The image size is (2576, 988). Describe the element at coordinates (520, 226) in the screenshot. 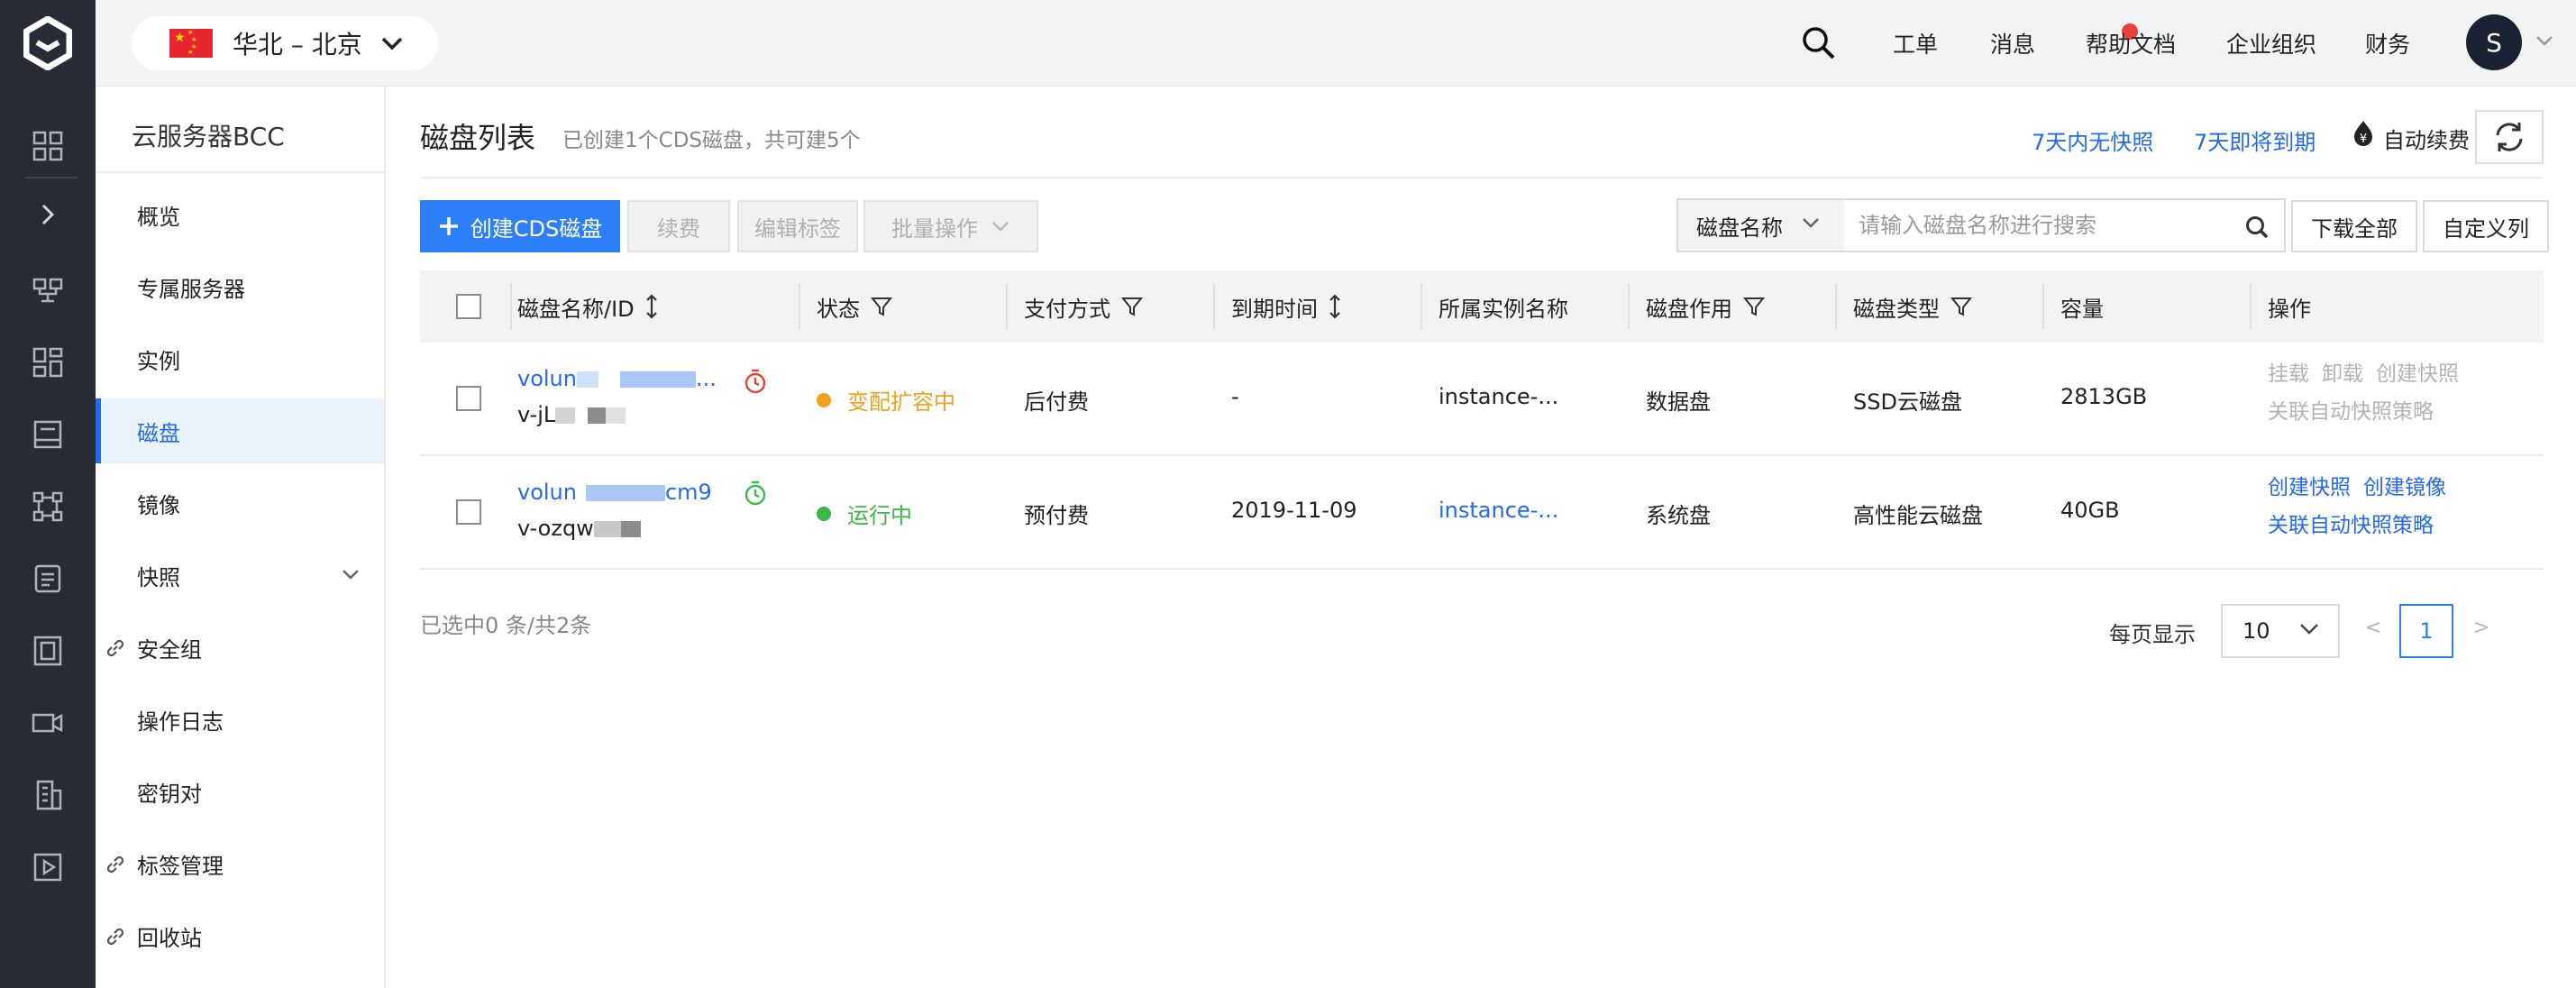

I see `create-cds-disk-button: 创建CDS磁盘` at that location.